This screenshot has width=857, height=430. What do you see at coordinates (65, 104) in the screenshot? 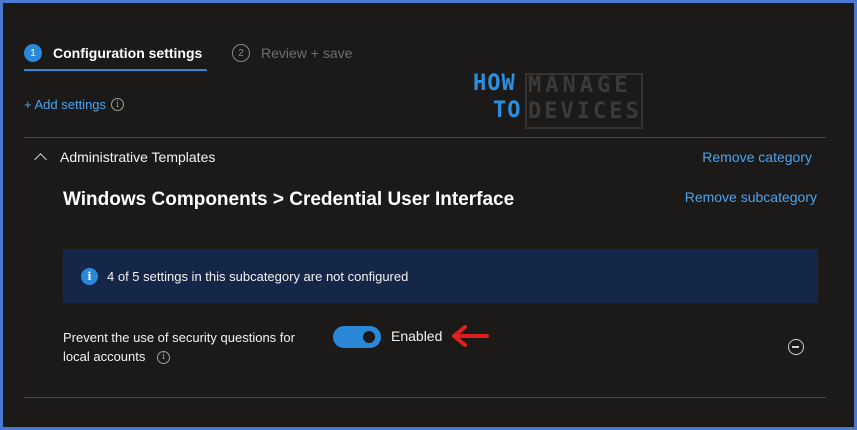
I see `add-settings-label: + Add settings` at bounding box center [65, 104].